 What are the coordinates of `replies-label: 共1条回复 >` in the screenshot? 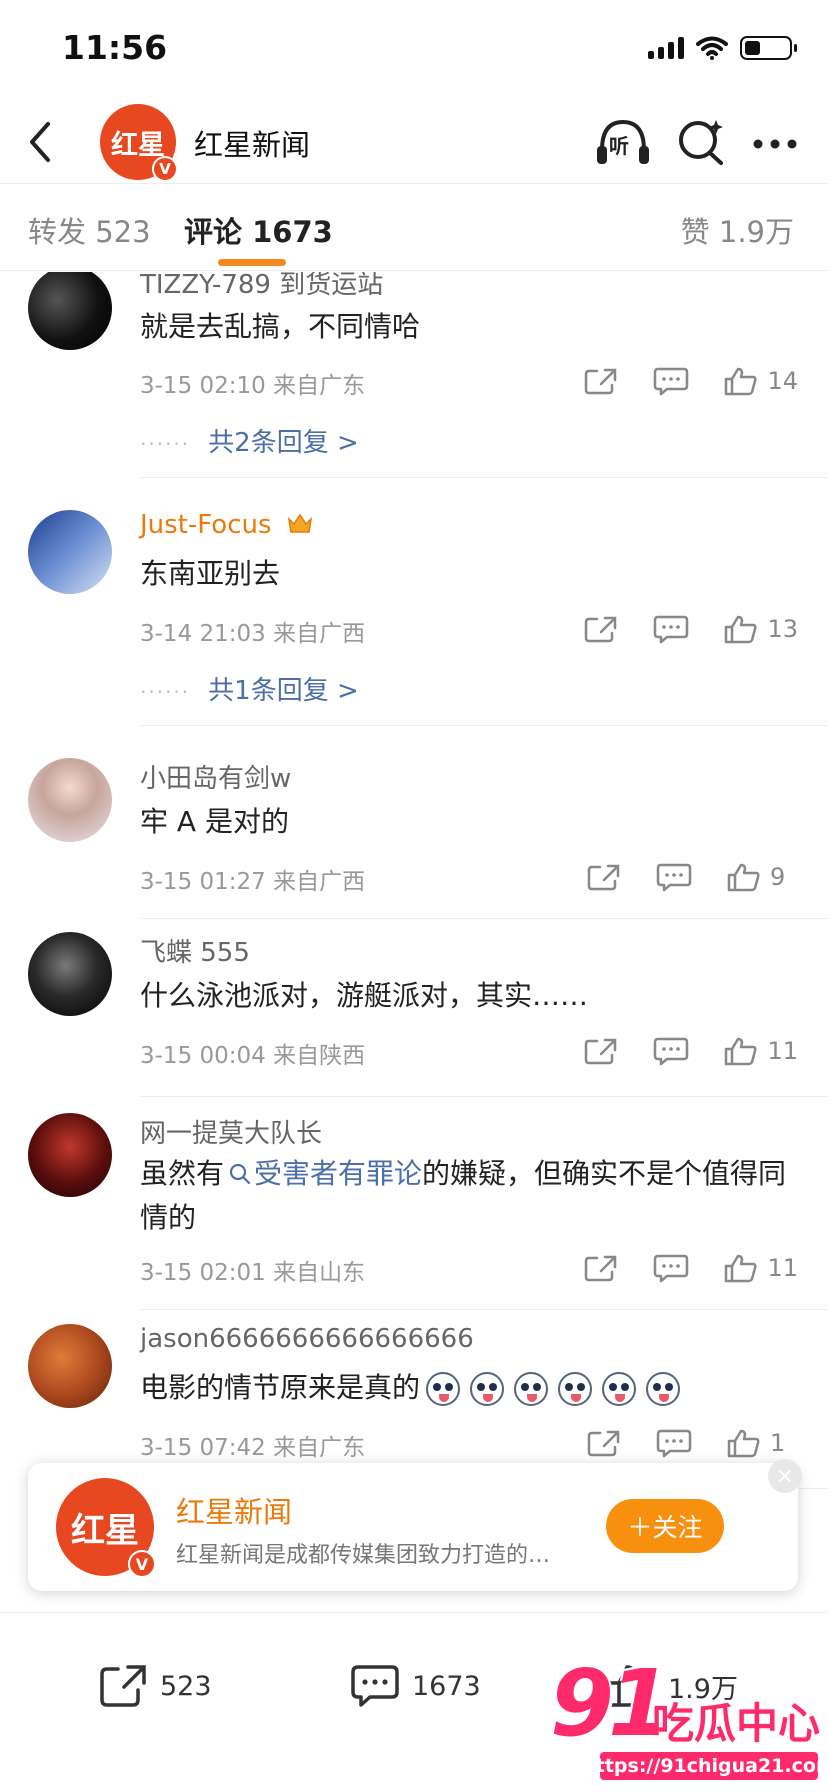 It's located at (283, 691).